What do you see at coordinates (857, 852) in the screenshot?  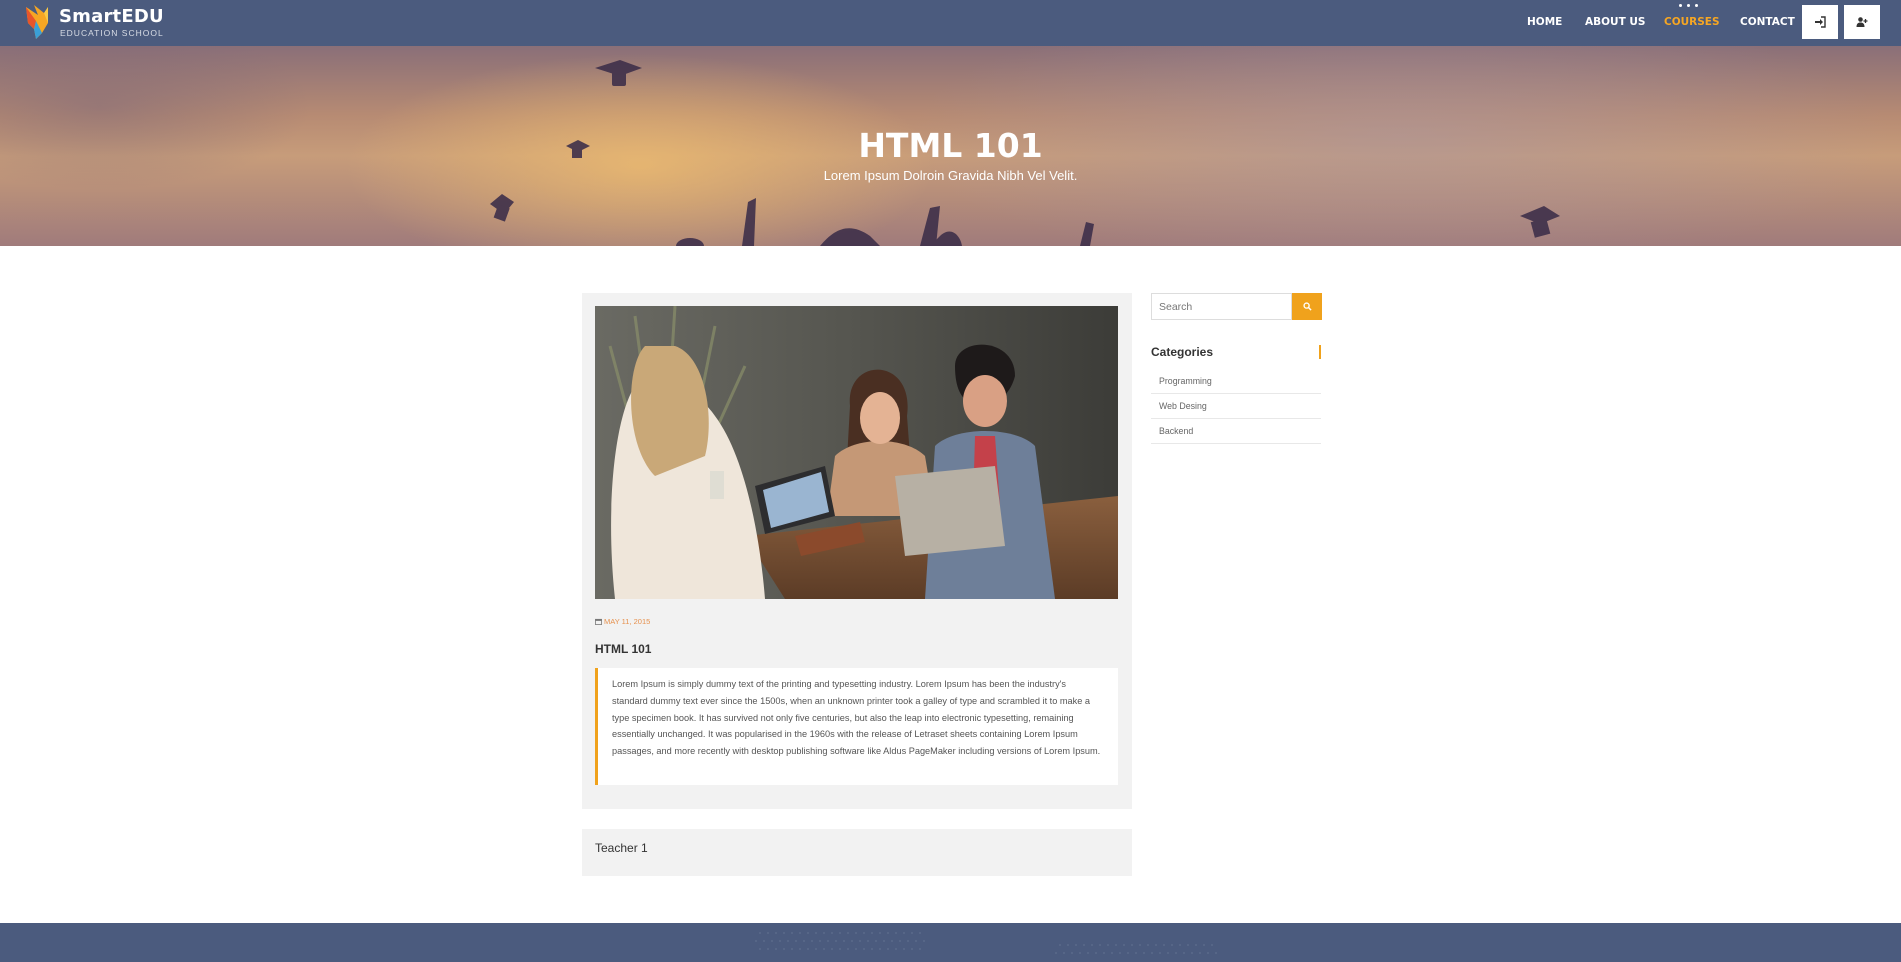 I see `teacher-box: Teacher 1` at bounding box center [857, 852].